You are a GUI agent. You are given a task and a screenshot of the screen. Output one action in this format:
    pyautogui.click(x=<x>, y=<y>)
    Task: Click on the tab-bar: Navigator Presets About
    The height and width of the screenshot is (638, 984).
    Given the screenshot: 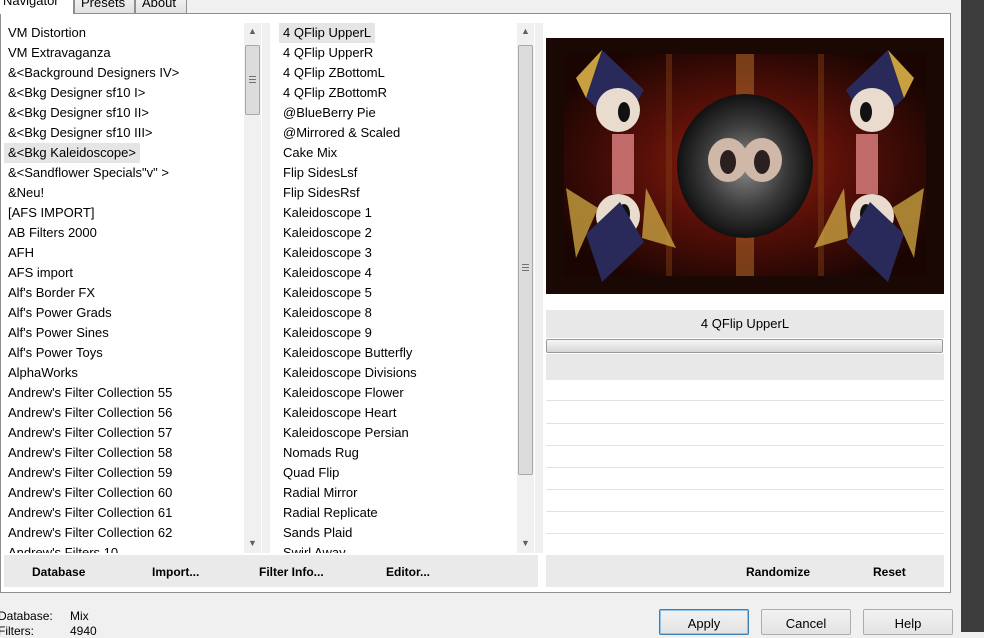 What is the action you would take?
    pyautogui.click(x=492, y=7)
    